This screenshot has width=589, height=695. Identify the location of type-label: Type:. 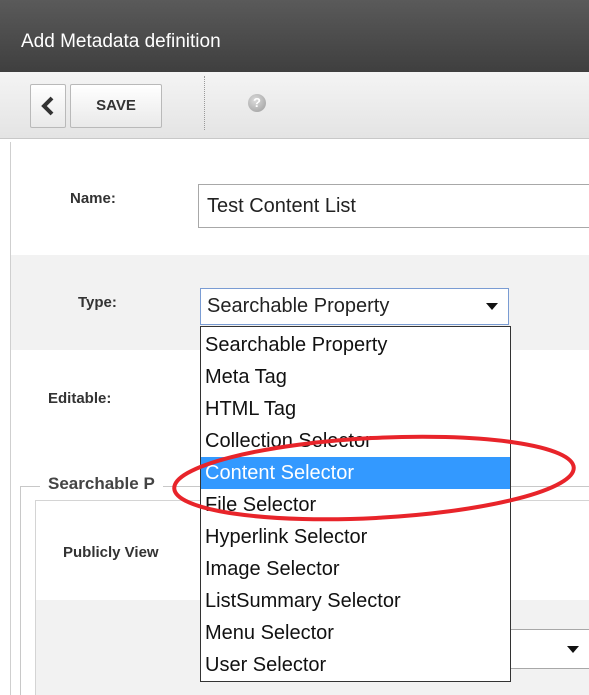
(97, 302).